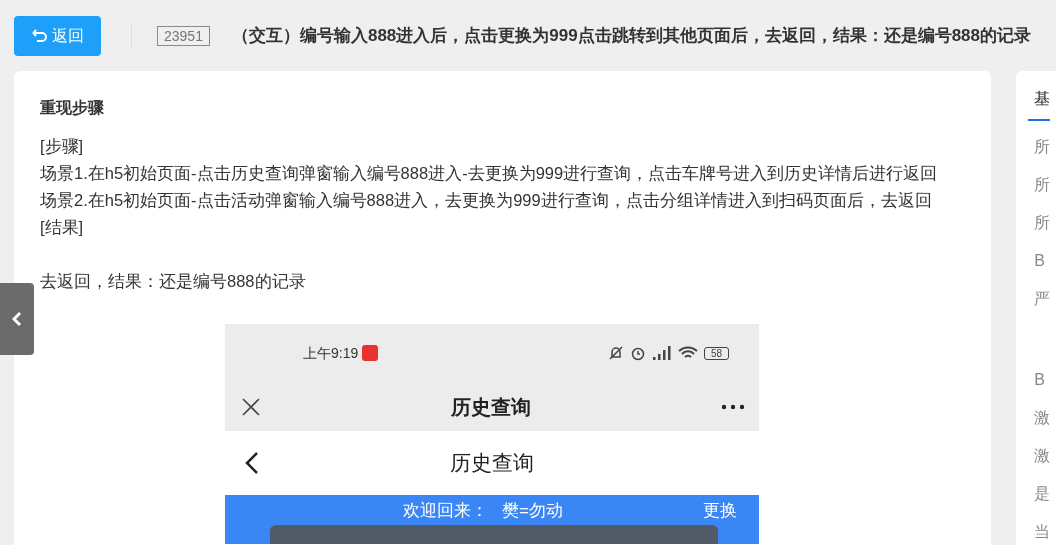 This screenshot has height=545, width=1056. I want to click on welcome-label: 欢迎回来：, so click(445, 511).